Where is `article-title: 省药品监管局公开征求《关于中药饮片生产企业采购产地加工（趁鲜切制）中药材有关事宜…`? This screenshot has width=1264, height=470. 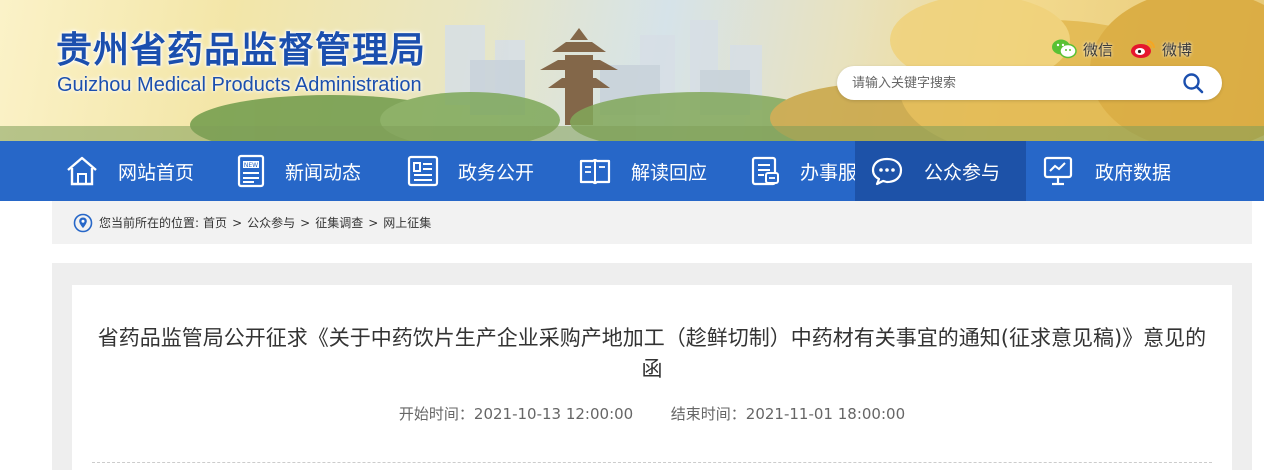 article-title: 省药品监管局公开征求《关于中药饮片生产企业采购产地加工（趁鲜切制）中药材有关事宜… is located at coordinates (652, 353).